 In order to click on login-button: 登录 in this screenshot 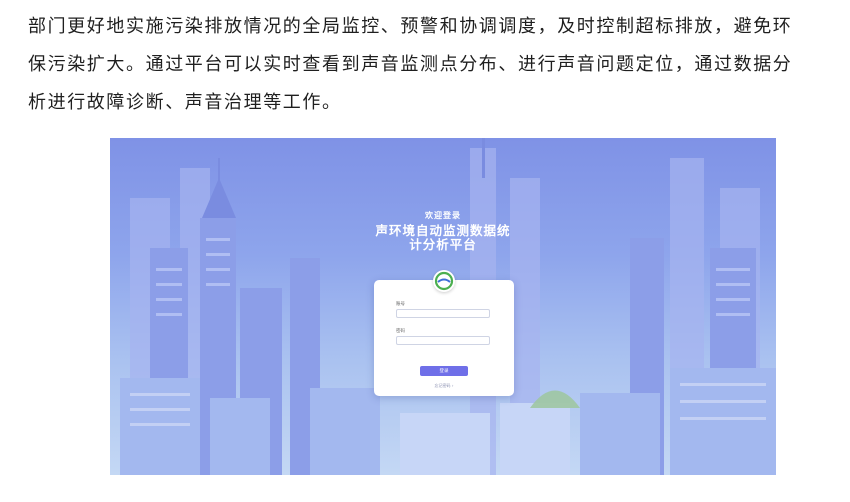, I will do `click(444, 371)`.